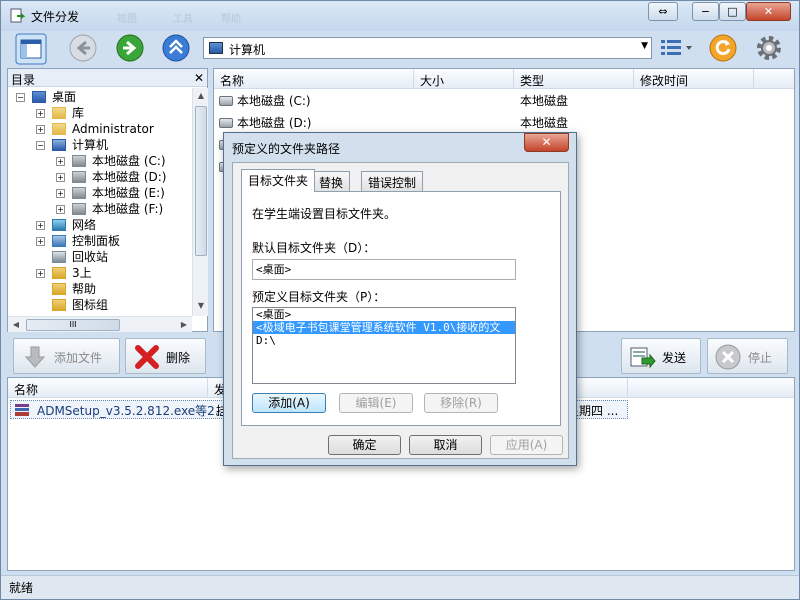  What do you see at coordinates (384, 327) in the screenshot?
I see `predefined-folder-item: <极域电子书包课堂管理系统软件 V1.0\接收的文` at bounding box center [384, 327].